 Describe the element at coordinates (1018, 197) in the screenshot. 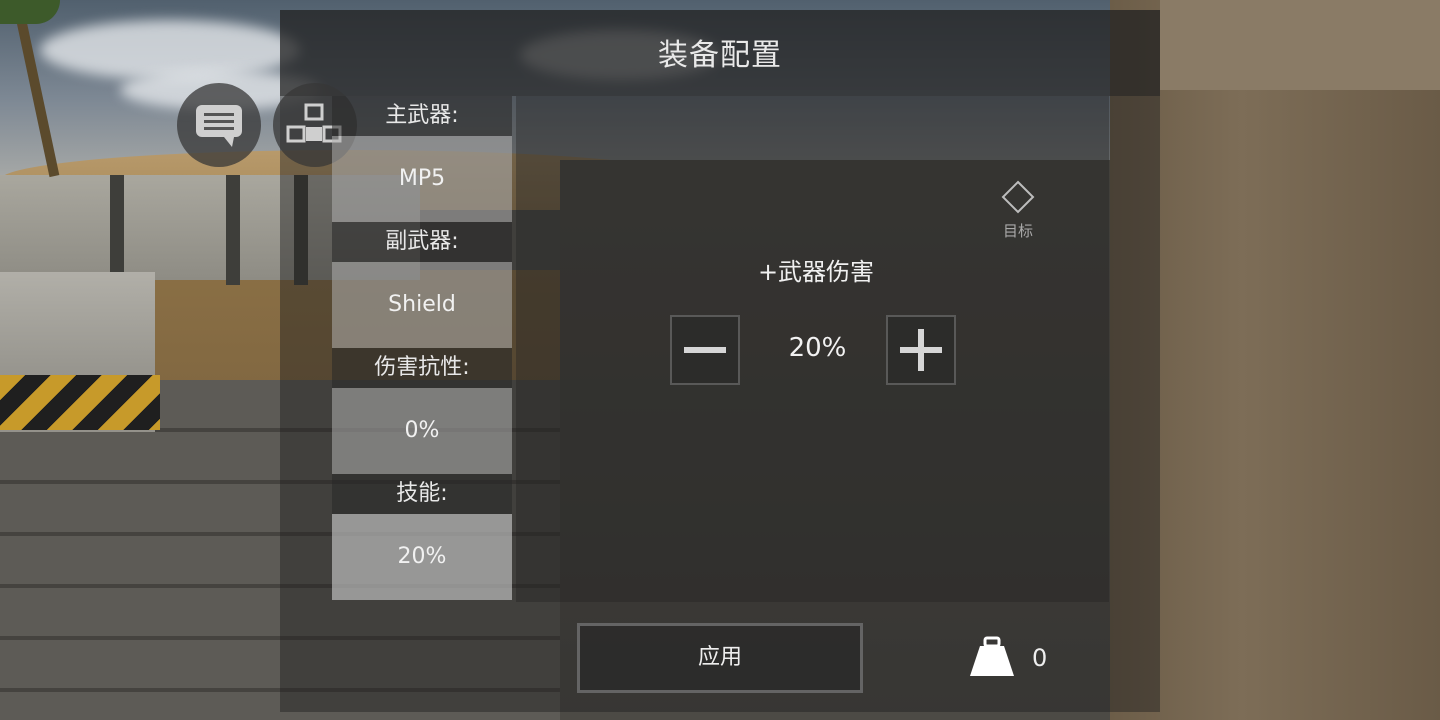

I see `diamond-icon` at that location.